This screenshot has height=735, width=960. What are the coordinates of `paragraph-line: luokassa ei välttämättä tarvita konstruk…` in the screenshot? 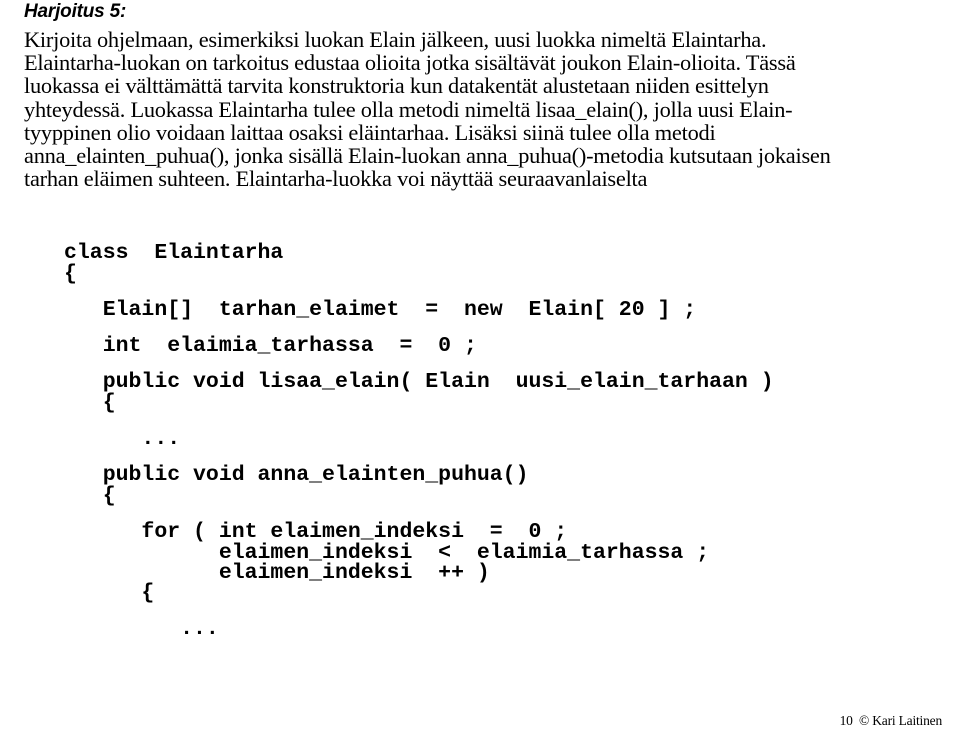 It's located at (396, 86).